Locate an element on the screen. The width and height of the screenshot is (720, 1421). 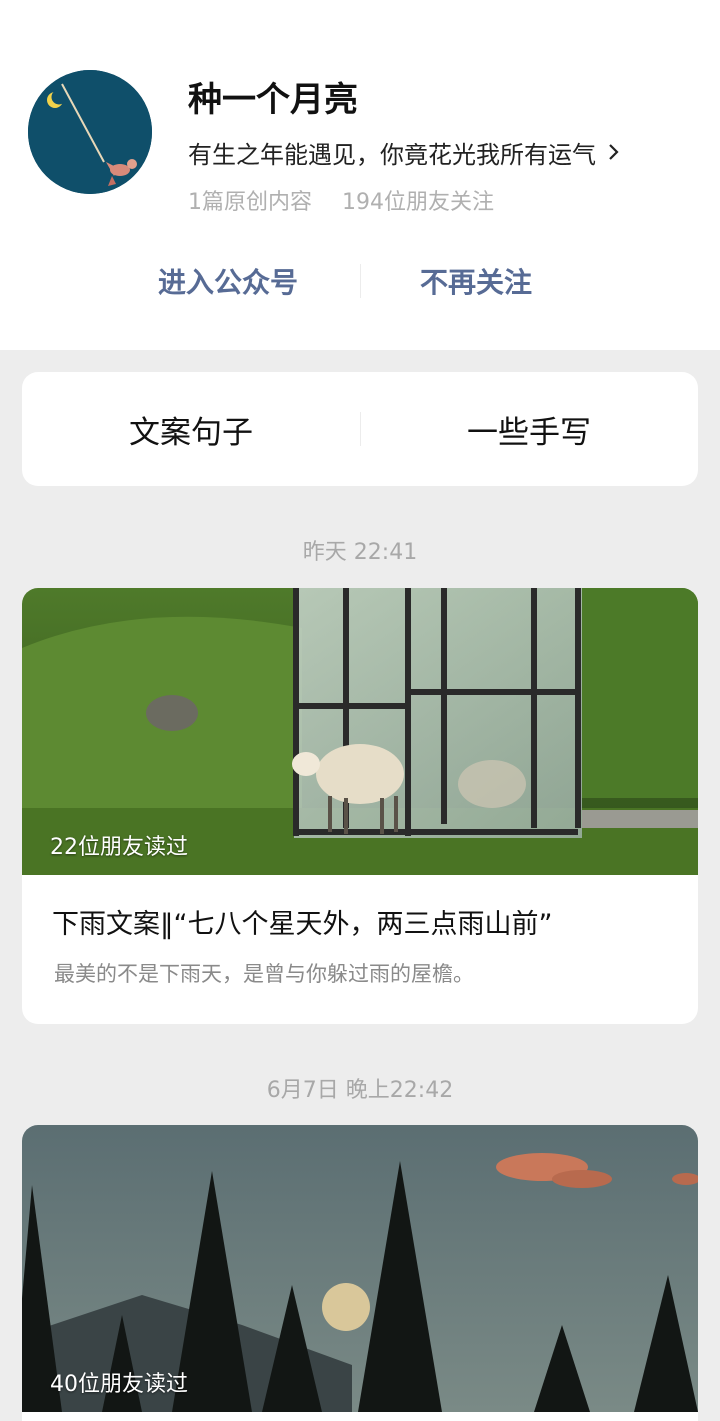
menu-item-copywriting: 文案句子 is located at coordinates (191, 429).